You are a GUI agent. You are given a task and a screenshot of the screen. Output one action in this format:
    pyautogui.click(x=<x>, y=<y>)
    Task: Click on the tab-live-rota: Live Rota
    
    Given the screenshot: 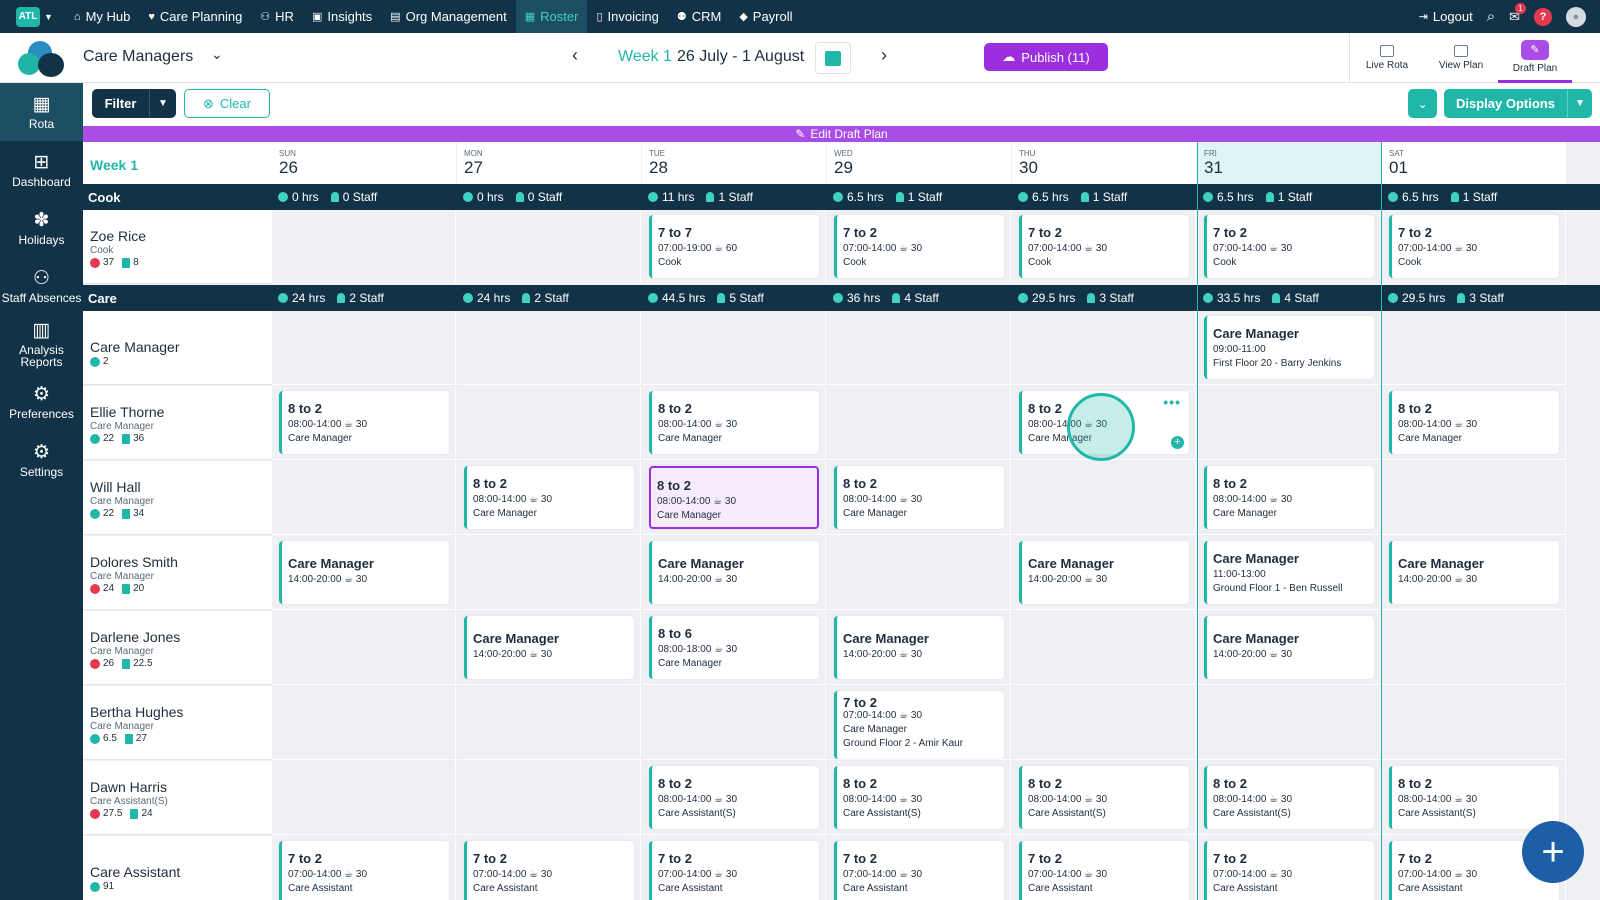 What is the action you would take?
    pyautogui.click(x=1387, y=58)
    